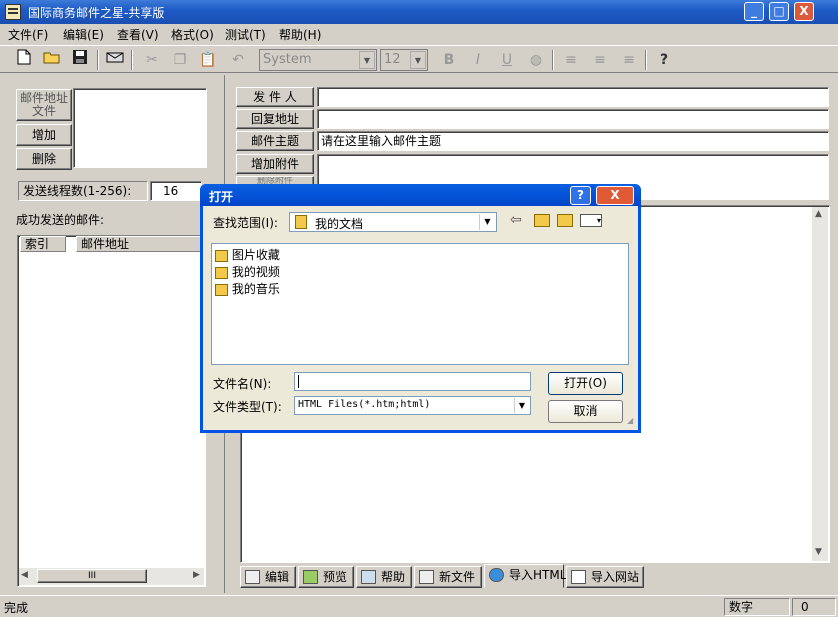 This screenshot has width=838, height=617. Describe the element at coordinates (448, 577) in the screenshot. I see `tab-new-file: 新文件` at that location.